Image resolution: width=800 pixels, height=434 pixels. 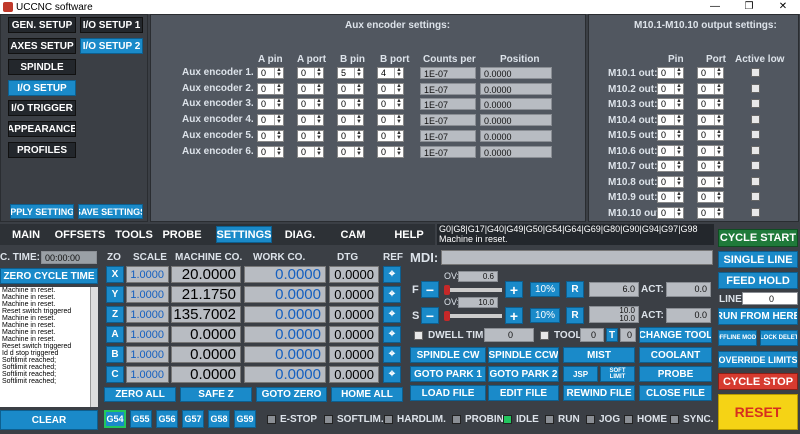 What do you see at coordinates (575, 289) in the screenshot?
I see `feed-reset-button: R` at bounding box center [575, 289].